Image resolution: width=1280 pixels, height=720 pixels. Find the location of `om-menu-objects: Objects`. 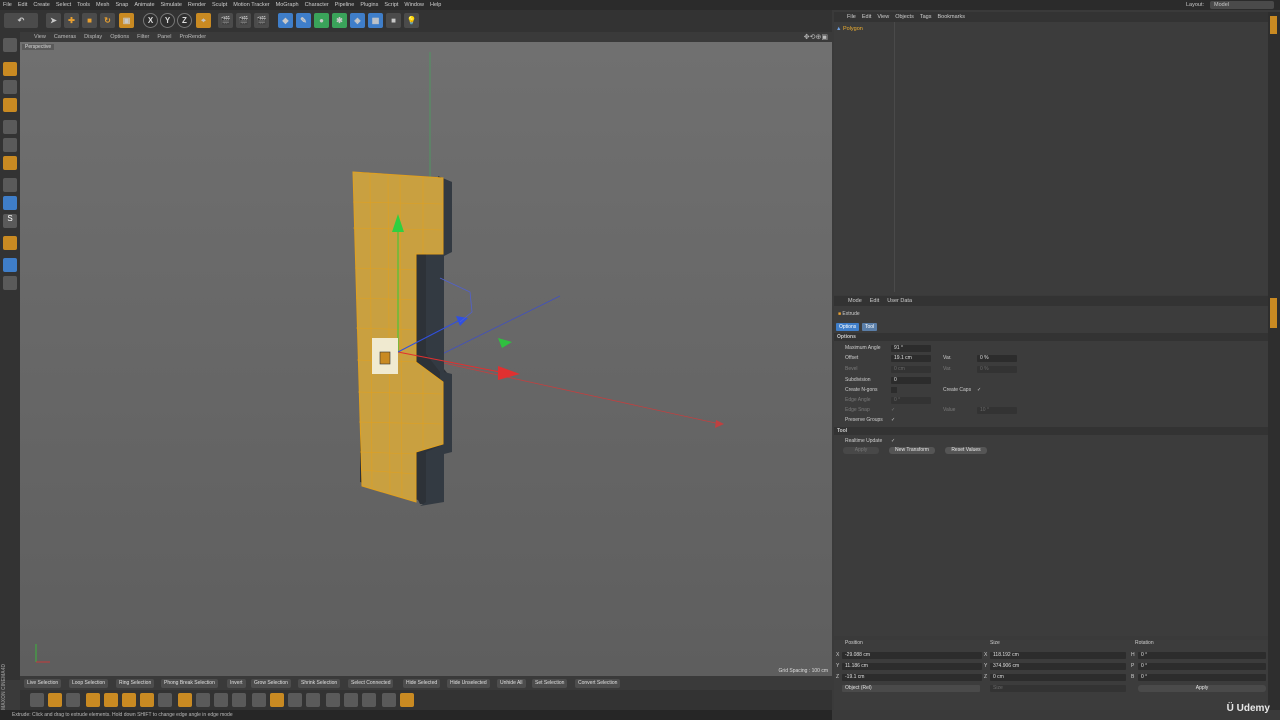

om-menu-objects: Objects is located at coordinates (904, 17).